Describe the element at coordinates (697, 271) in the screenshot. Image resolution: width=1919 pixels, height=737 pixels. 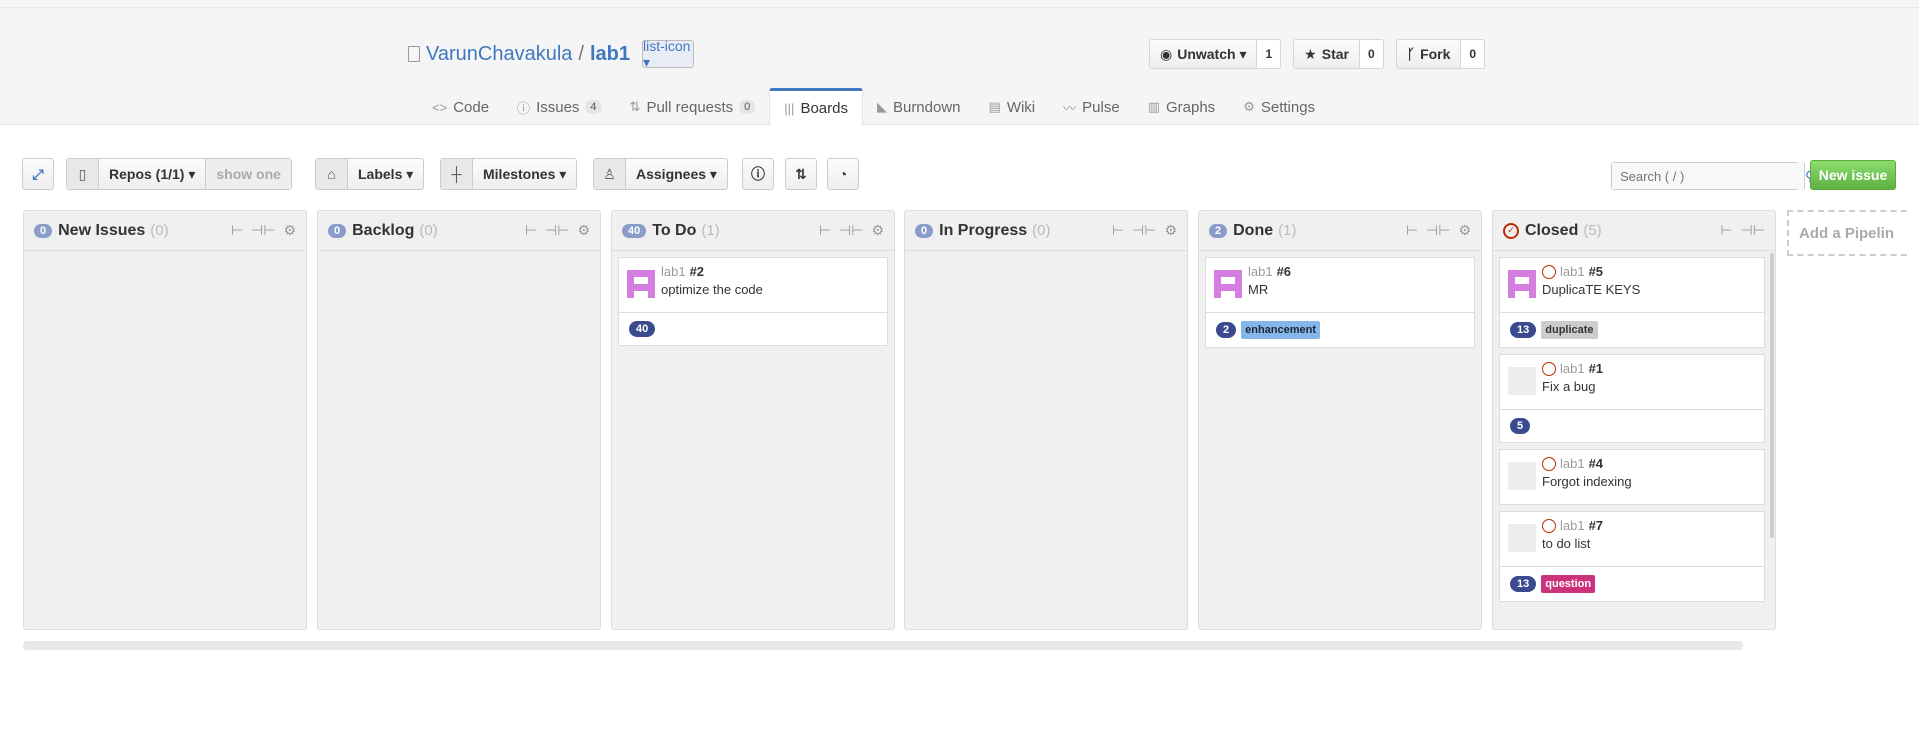
I see `card-number: #2` at that location.